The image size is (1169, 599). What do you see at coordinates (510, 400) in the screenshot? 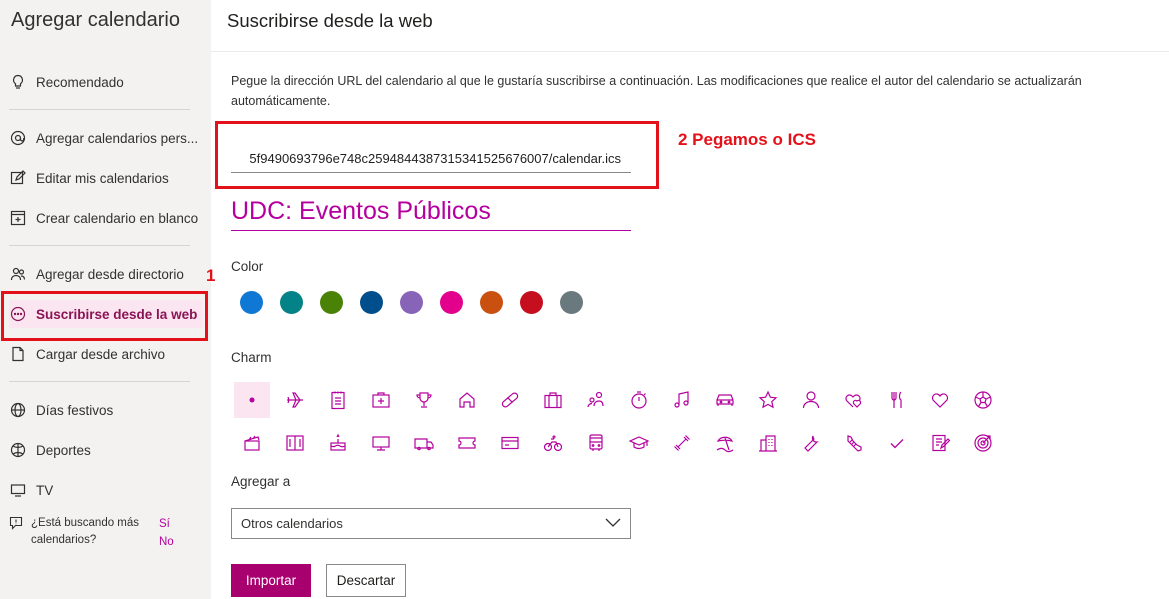
I see `charm-pill-icon` at bounding box center [510, 400].